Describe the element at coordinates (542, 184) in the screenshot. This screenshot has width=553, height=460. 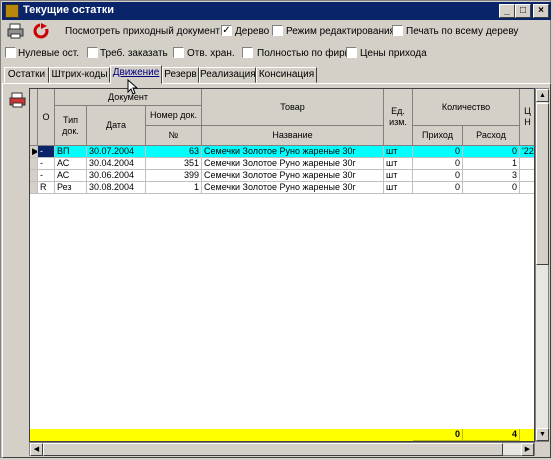
I see `vertical-scroll-thumb` at that location.